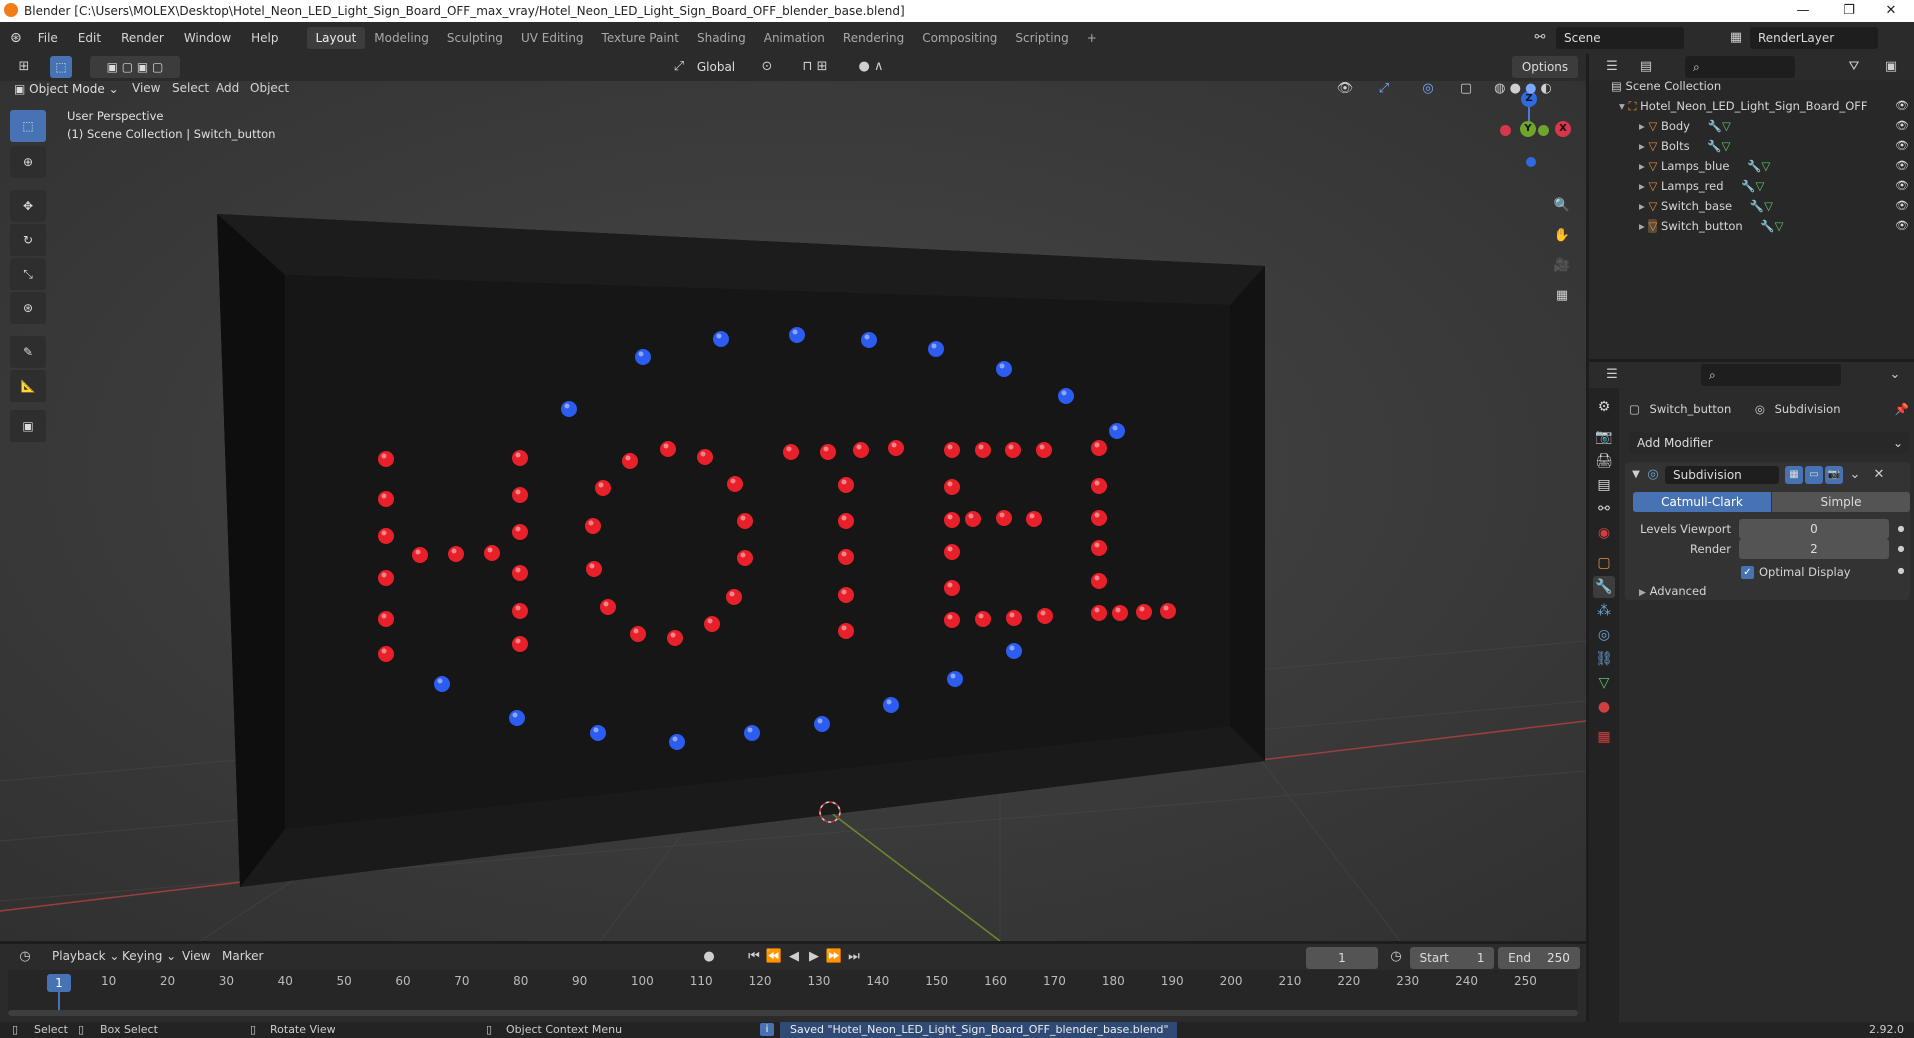  What do you see at coordinates (142, 38) in the screenshot?
I see `menu-render: Render` at bounding box center [142, 38].